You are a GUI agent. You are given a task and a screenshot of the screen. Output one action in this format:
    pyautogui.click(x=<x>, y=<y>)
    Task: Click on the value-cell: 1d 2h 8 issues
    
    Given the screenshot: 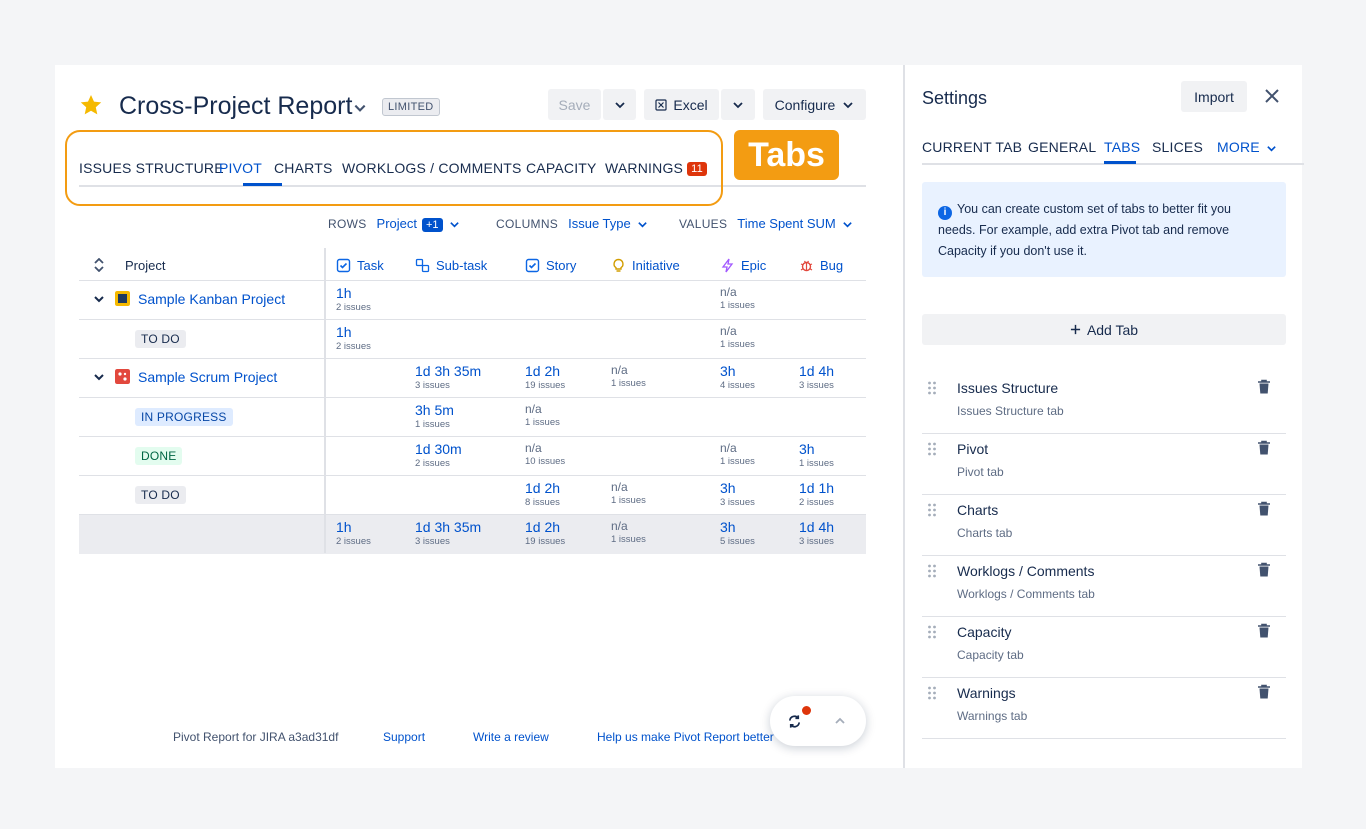 What is the action you would take?
    pyautogui.click(x=542, y=494)
    